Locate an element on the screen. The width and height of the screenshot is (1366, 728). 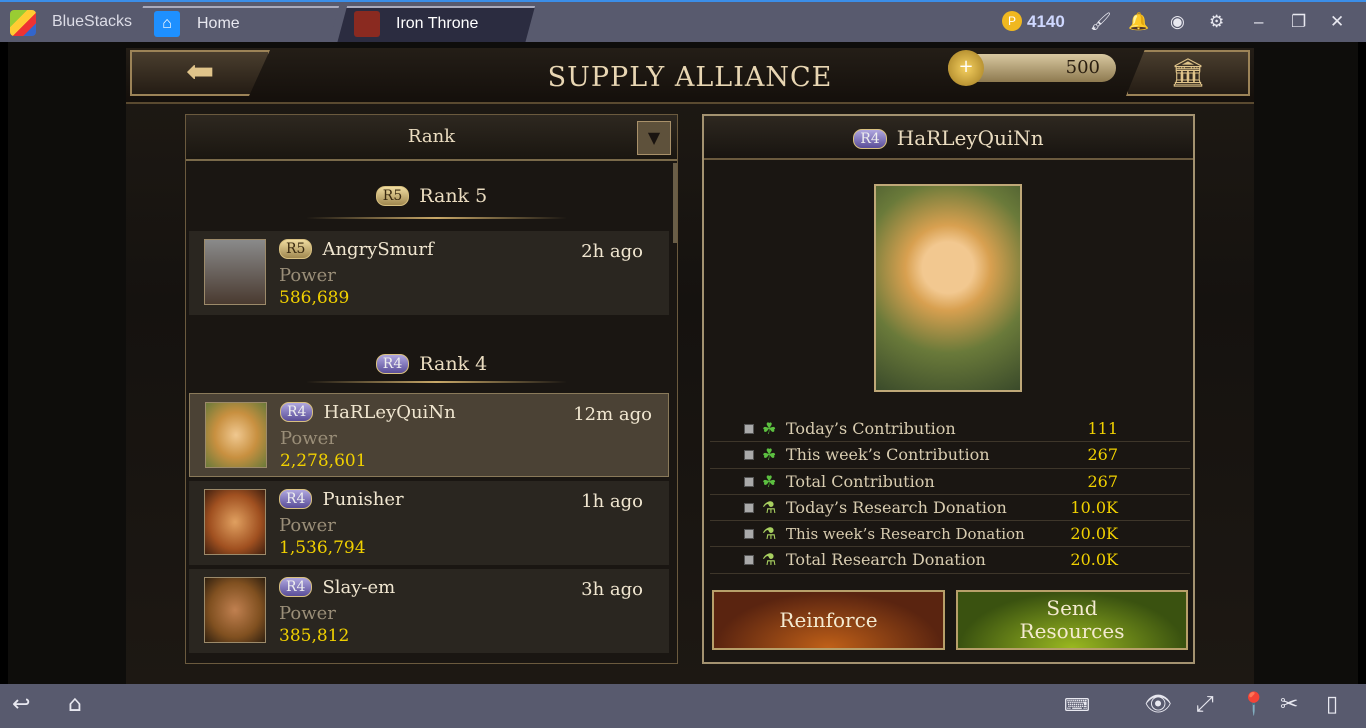
member-row: R5 AngrySmurf 2h ago Power 586,689 is located at coordinates (429, 273).